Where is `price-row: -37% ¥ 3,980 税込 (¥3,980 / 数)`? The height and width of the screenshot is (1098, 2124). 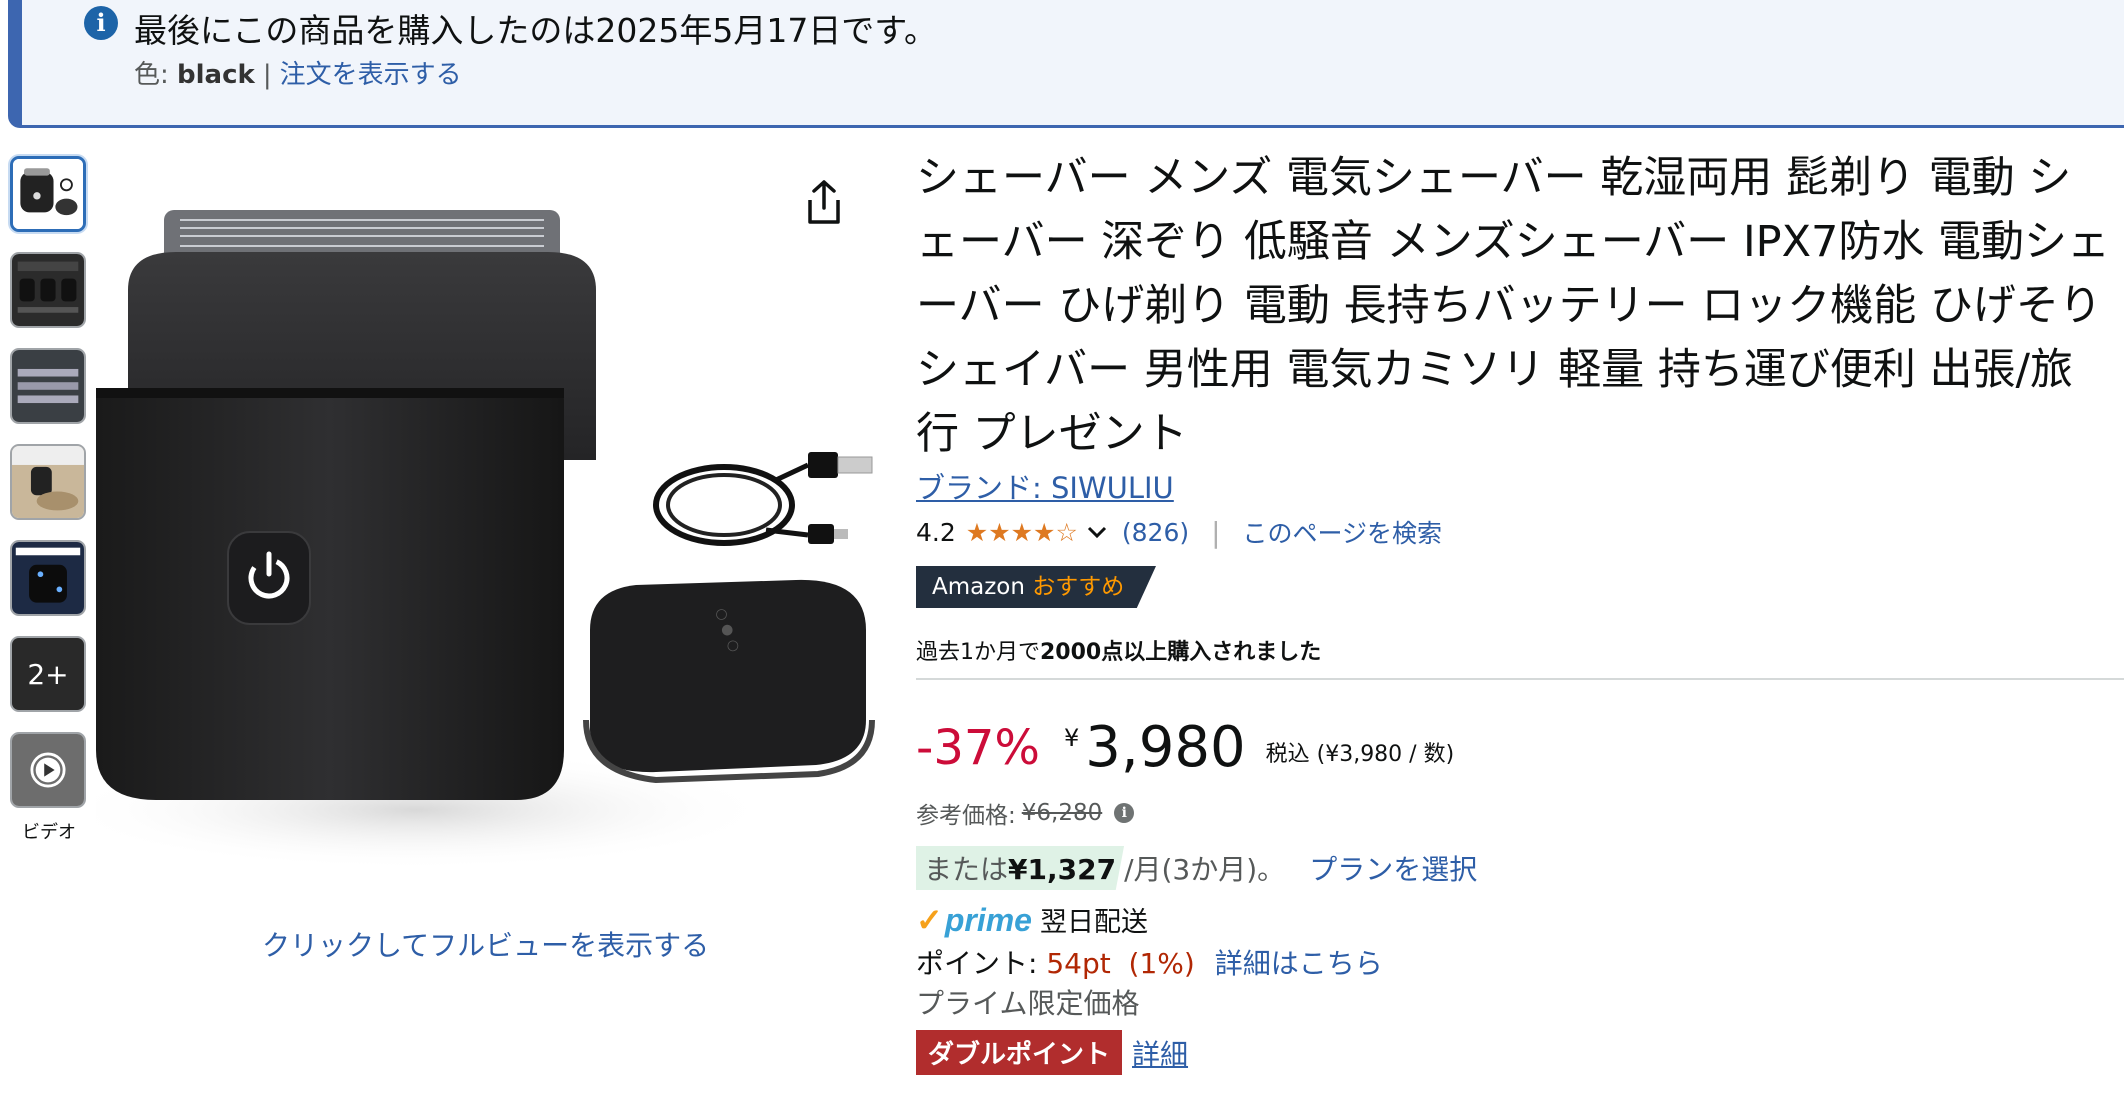 price-row: -37% ¥ 3,980 税込 (¥3,980 / 数) is located at coordinates (1185, 748).